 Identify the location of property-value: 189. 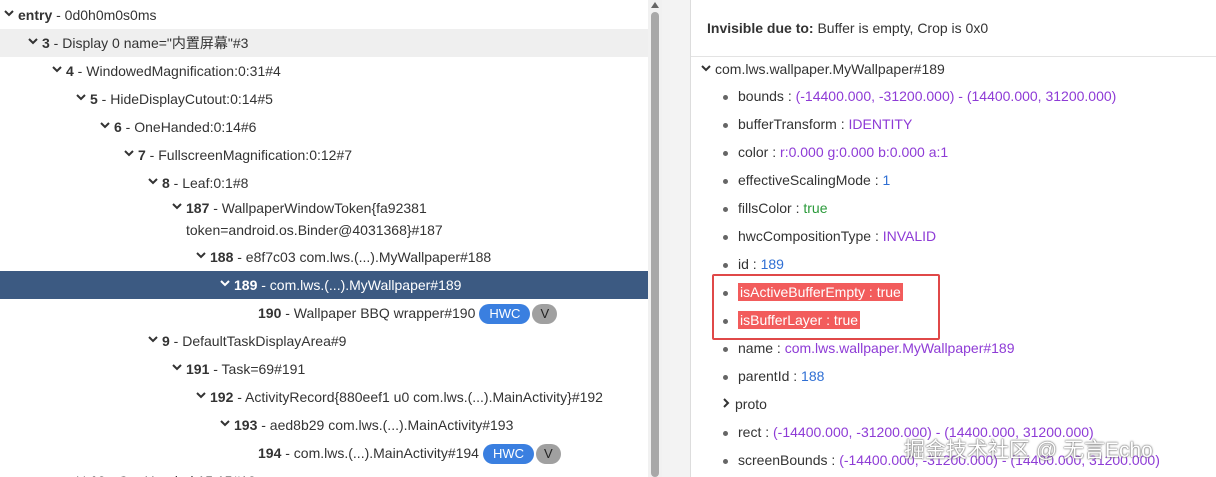
(772, 264).